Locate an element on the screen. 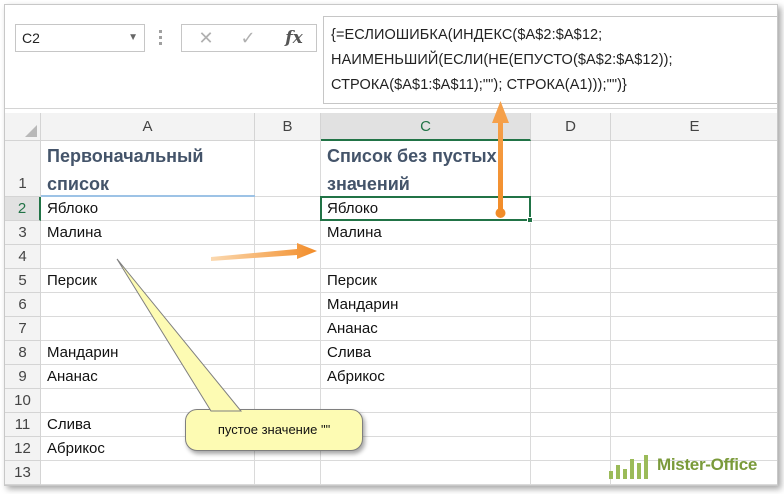 The image size is (784, 494). vertical-arrow-head is located at coordinates (500, 112).